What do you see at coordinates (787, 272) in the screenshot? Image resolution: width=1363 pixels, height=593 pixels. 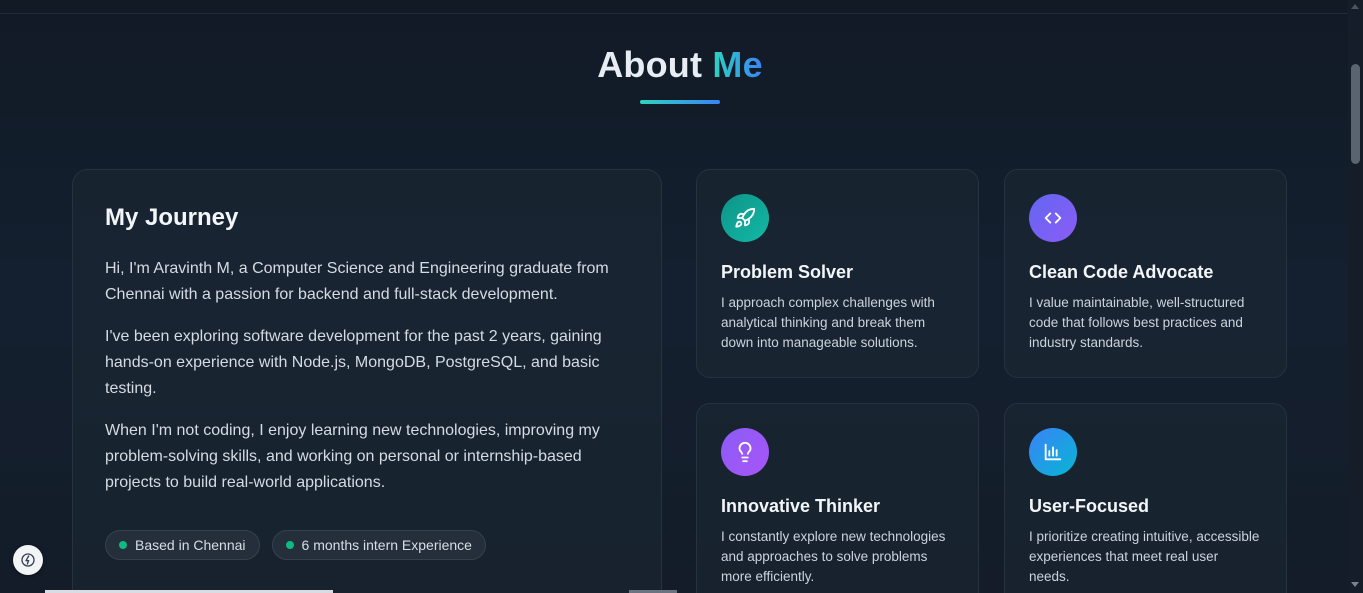 I see `feature-title: Problem Solver` at bounding box center [787, 272].